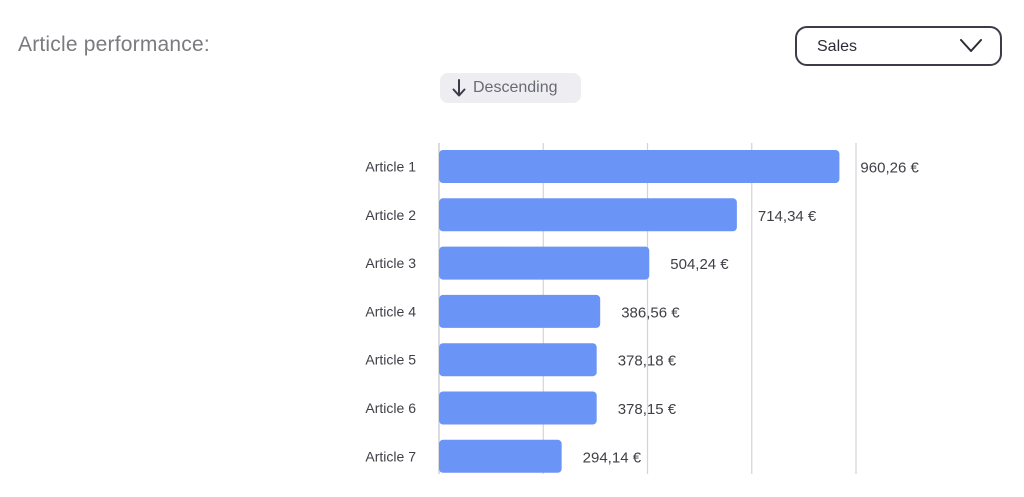  What do you see at coordinates (612, 457) in the screenshot?
I see `bar-value-label: 294,14 €` at bounding box center [612, 457].